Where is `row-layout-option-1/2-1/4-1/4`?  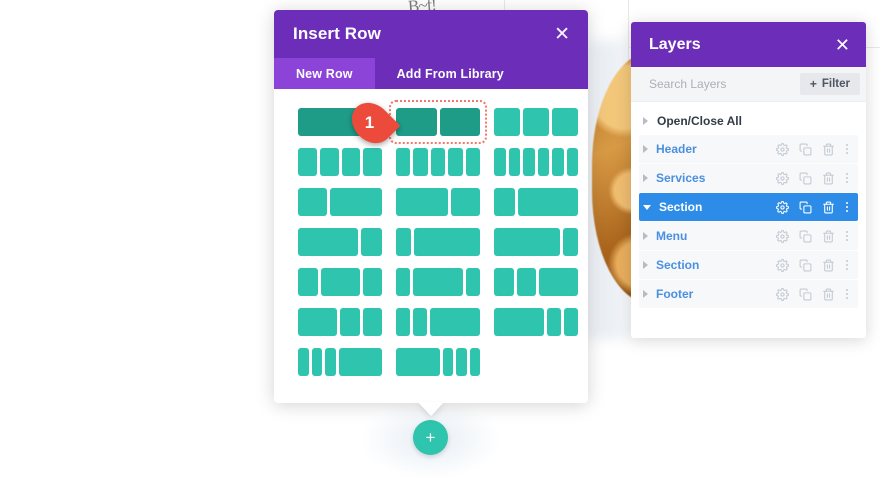
row-layout-option-1/2-1/4-1/4 is located at coordinates (340, 322).